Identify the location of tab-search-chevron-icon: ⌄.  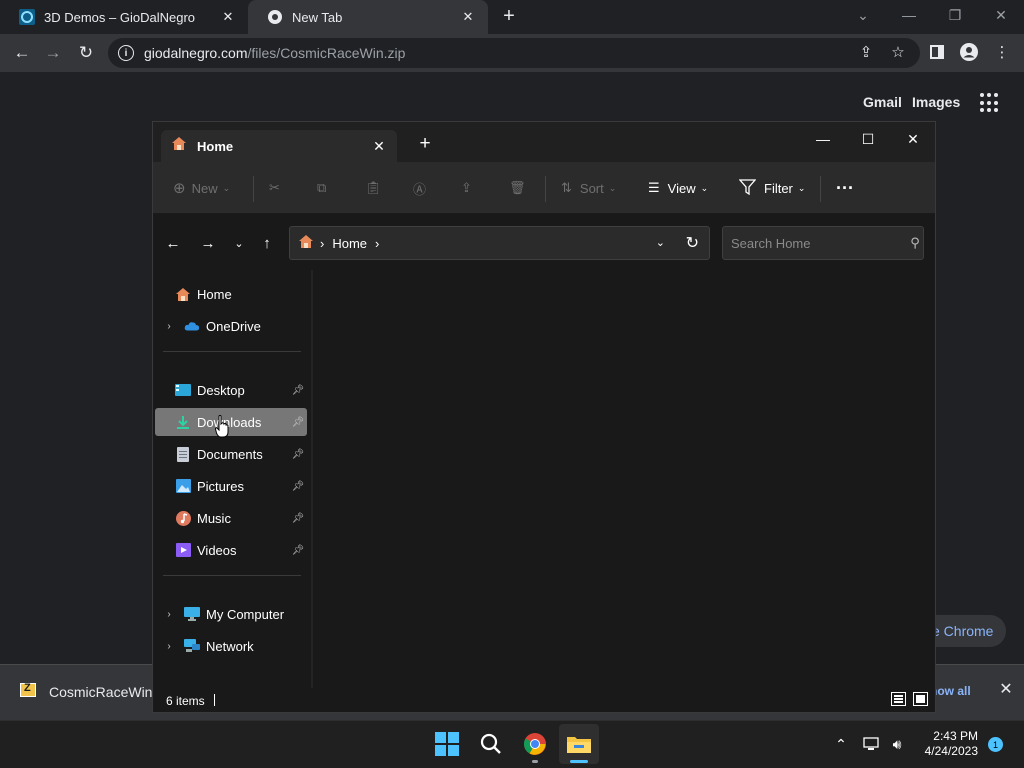
(863, 15).